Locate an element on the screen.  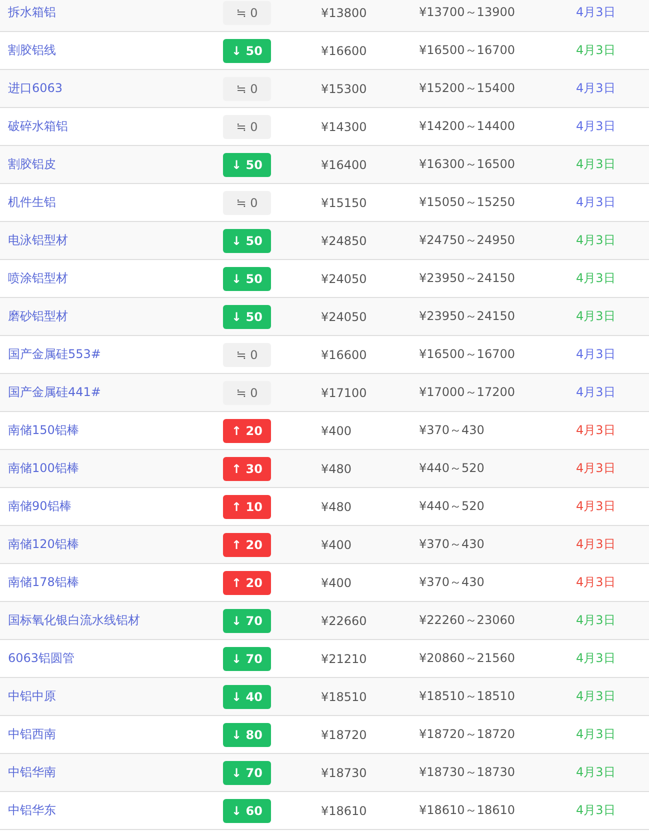
price-cell: ¥18610 is located at coordinates (344, 811).